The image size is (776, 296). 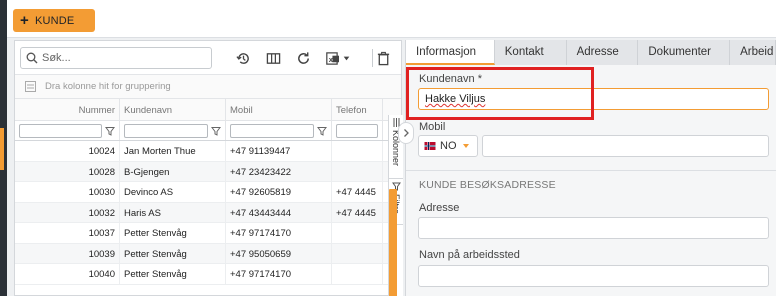 I want to click on country-code-select: NO, so click(x=448, y=146).